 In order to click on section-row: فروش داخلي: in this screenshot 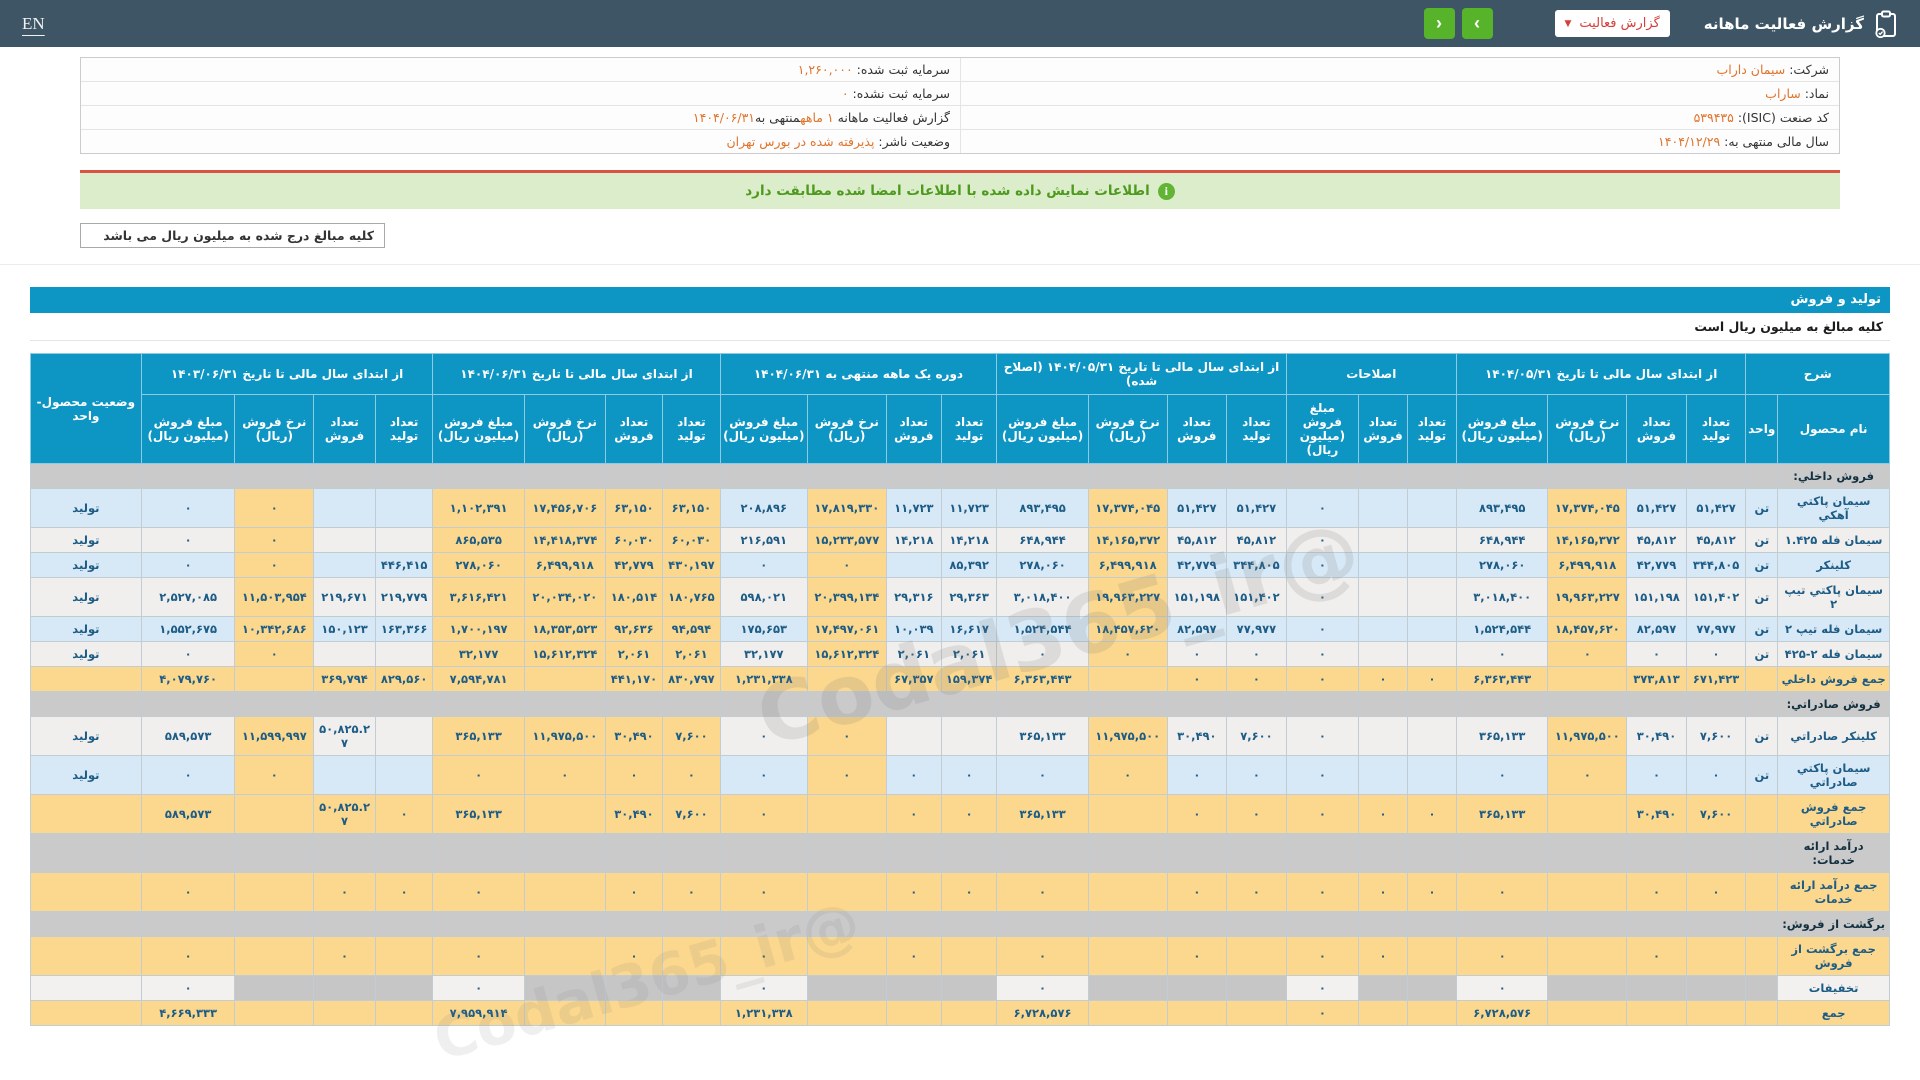, I will do `click(960, 476)`.